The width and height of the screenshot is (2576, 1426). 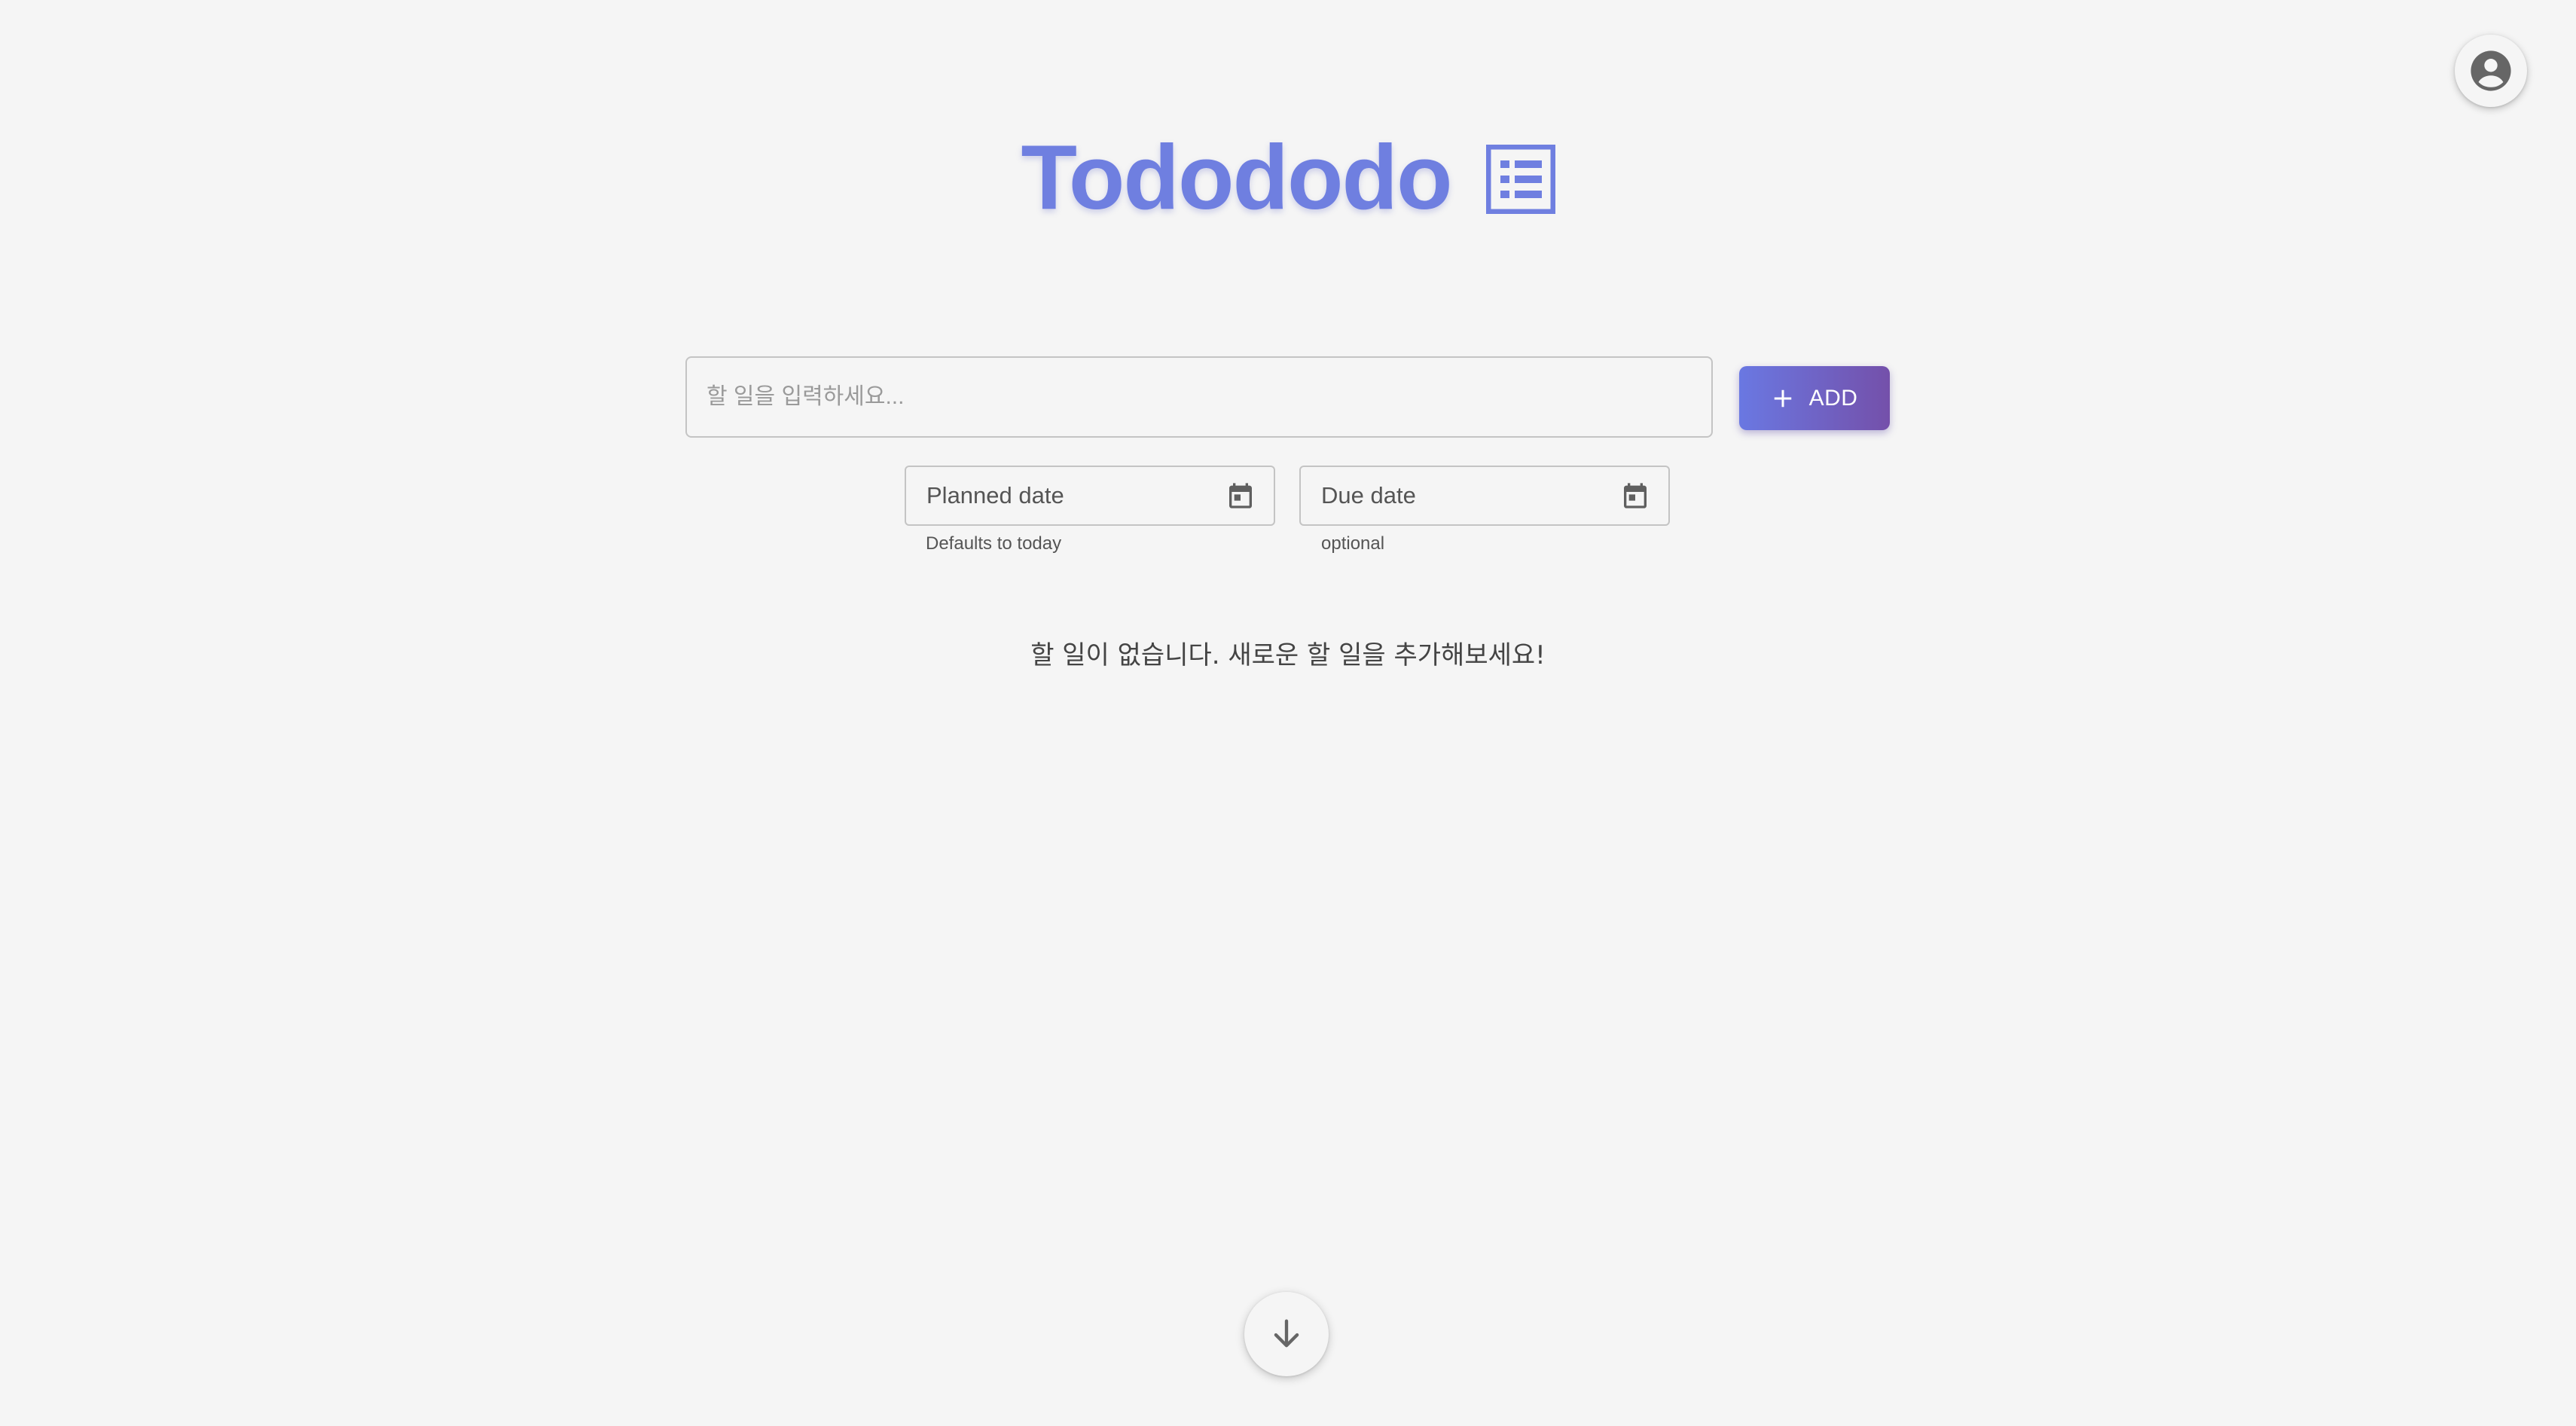 I want to click on account-circle-icon, so click(x=2491, y=70).